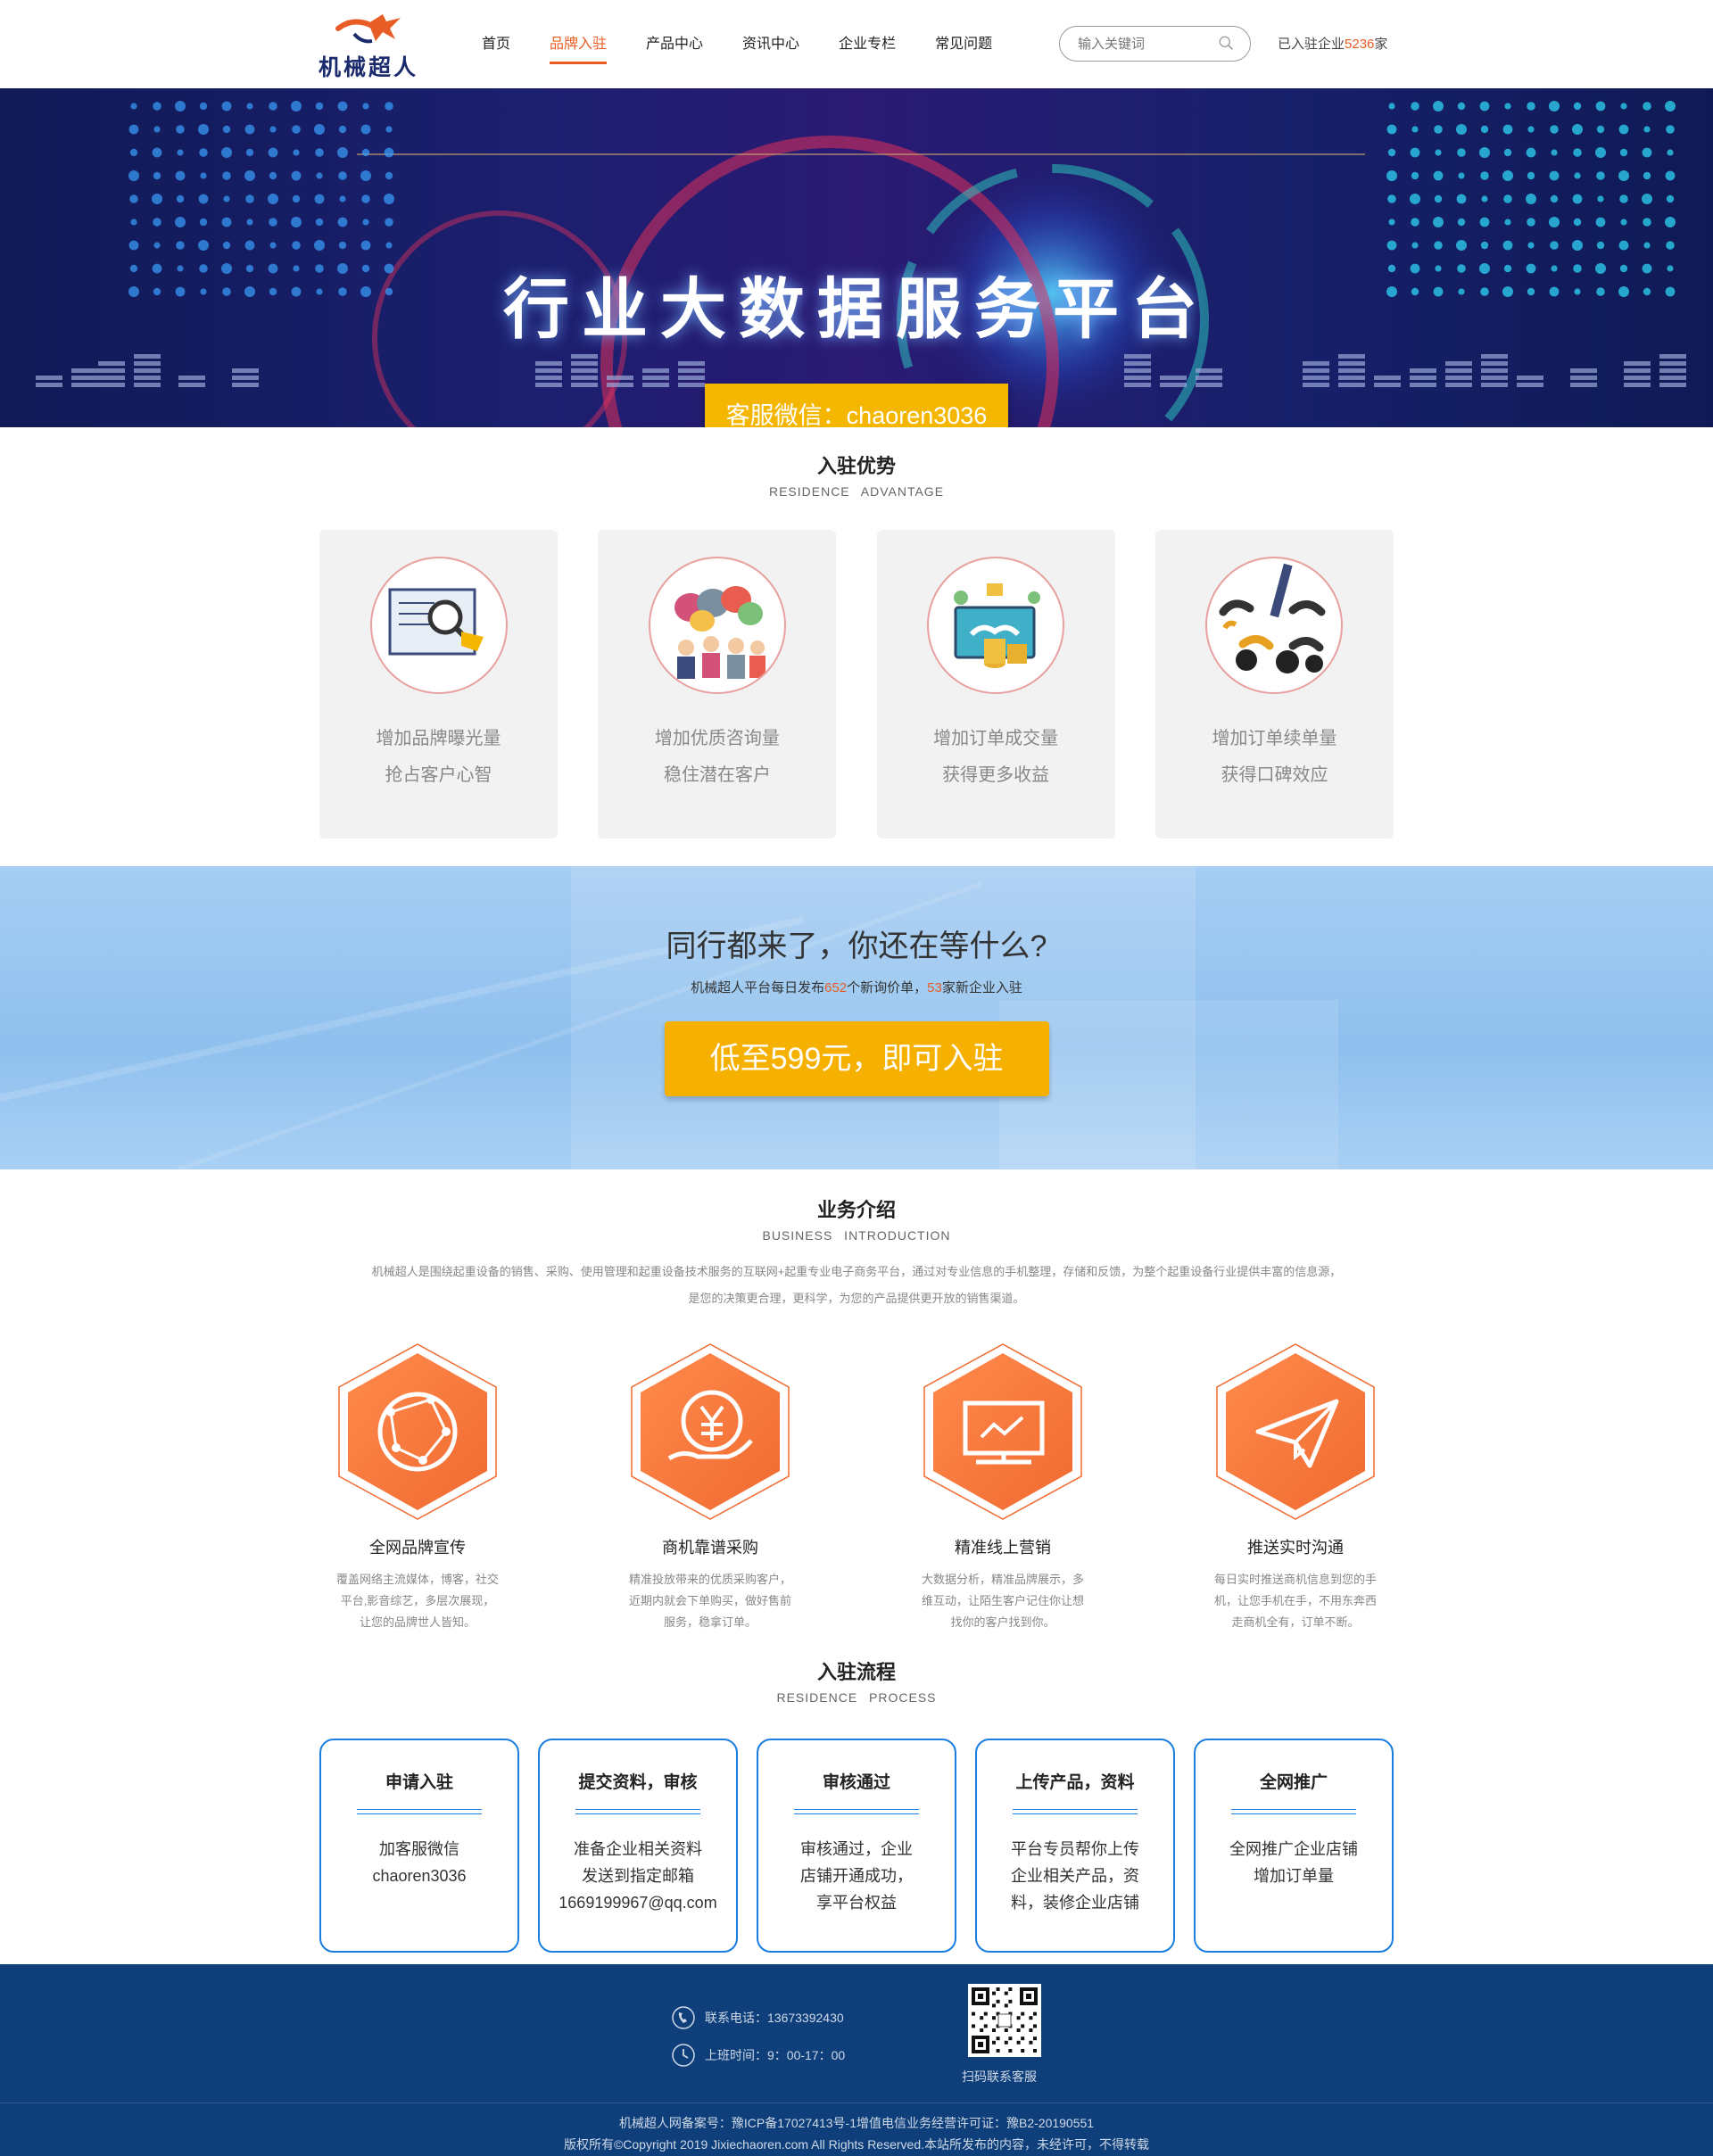 The height and width of the screenshot is (2156, 1713). What do you see at coordinates (718, 684) in the screenshot?
I see `advantage-card: 增加优质咨询量 稳住潜在客户` at bounding box center [718, 684].